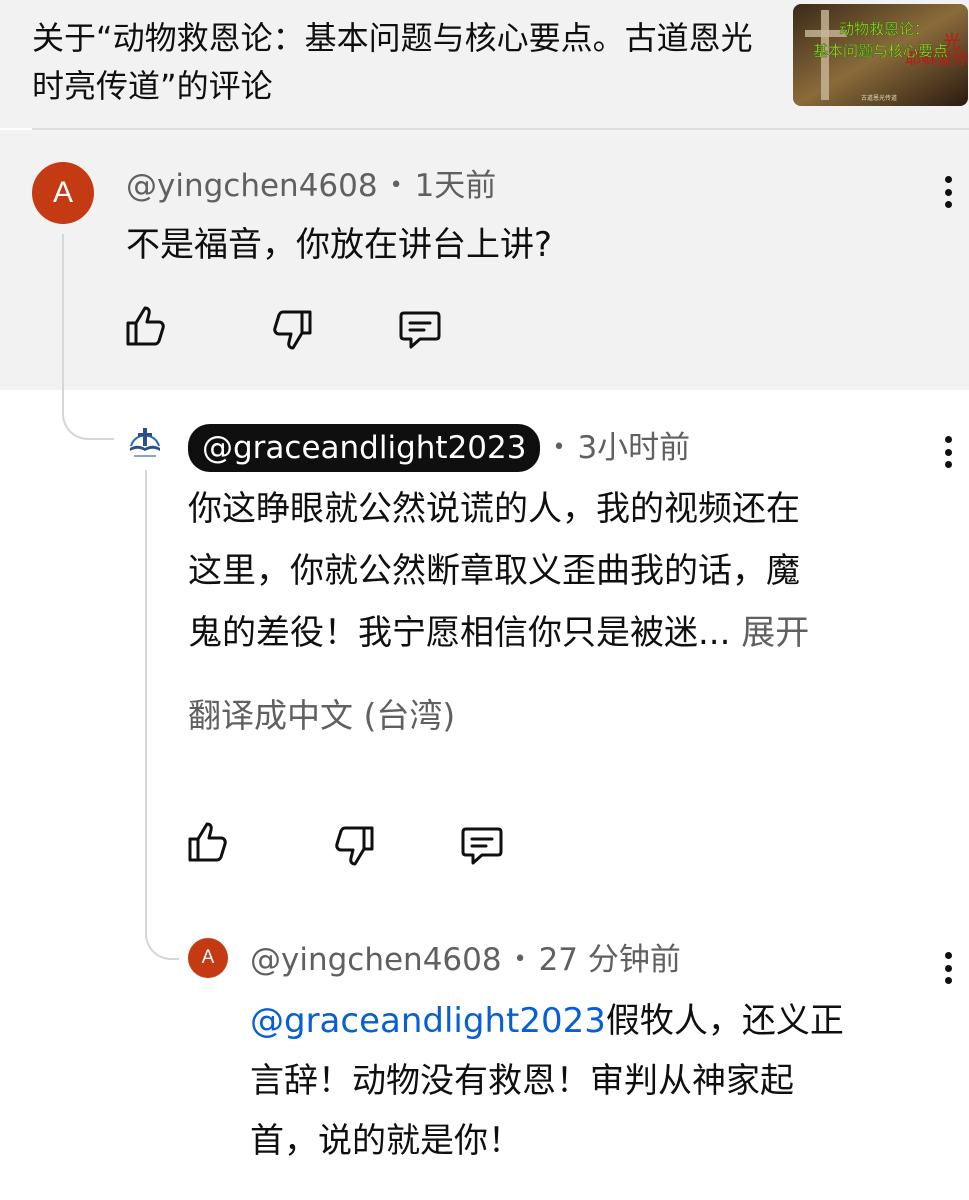  I want to click on comment-text: 不是福音，你放在讲台上讲?, so click(339, 245).